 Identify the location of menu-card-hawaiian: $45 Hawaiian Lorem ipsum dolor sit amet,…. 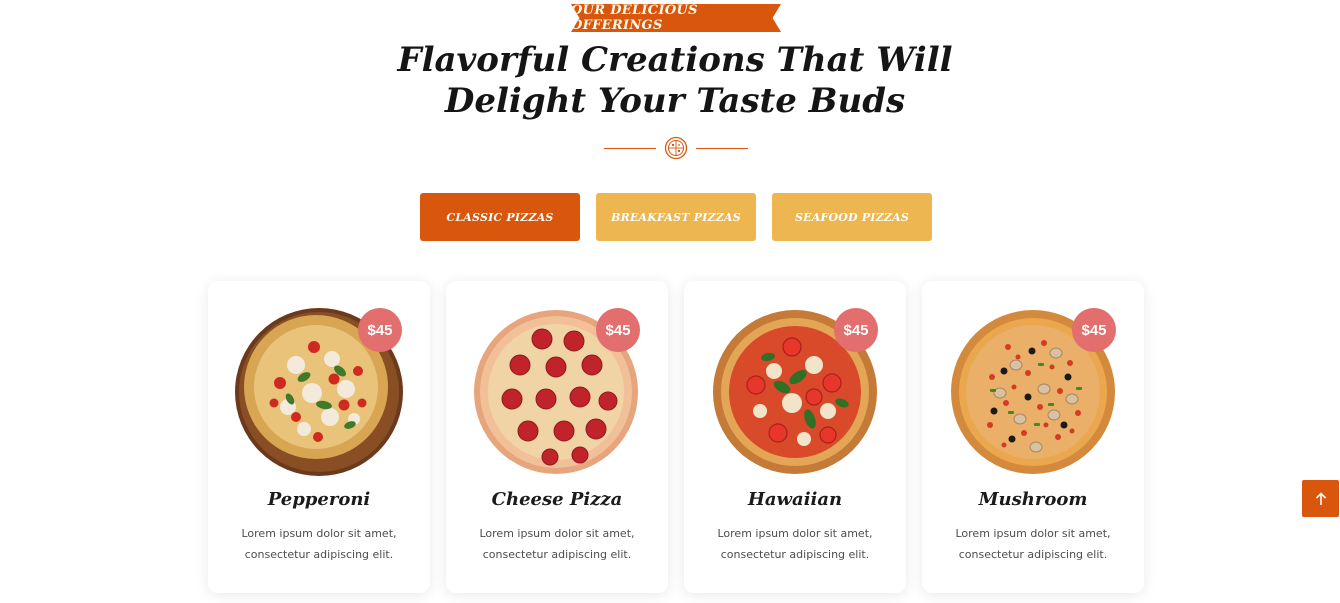
(795, 437).